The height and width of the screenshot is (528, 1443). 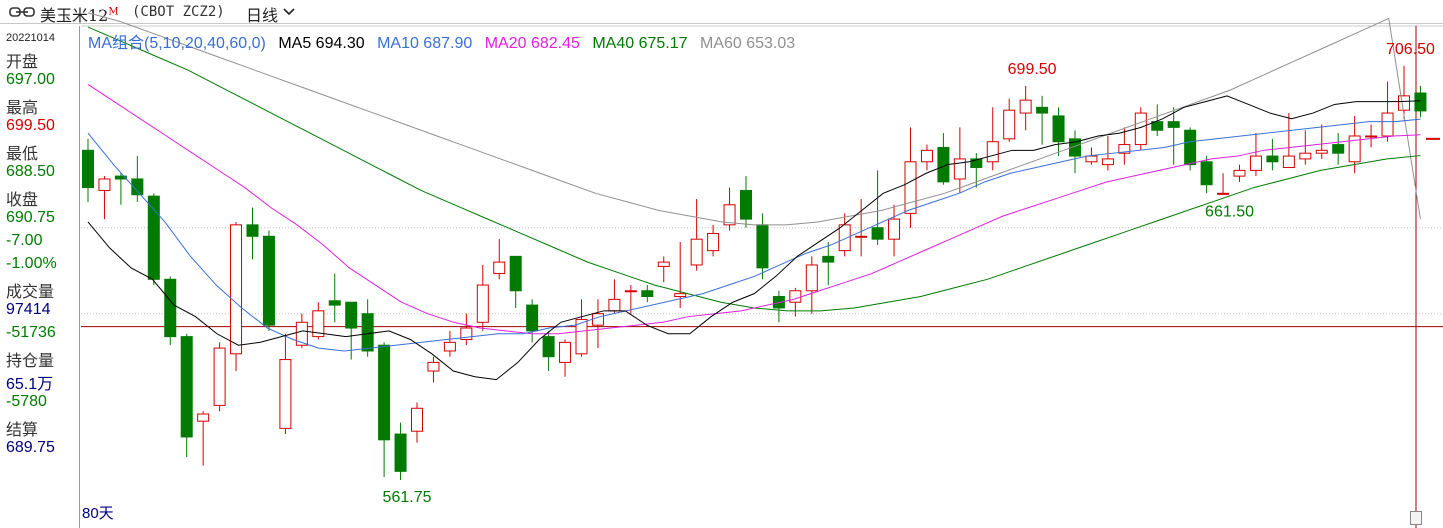 I want to click on annotation-low: 561.75, so click(x=407, y=497).